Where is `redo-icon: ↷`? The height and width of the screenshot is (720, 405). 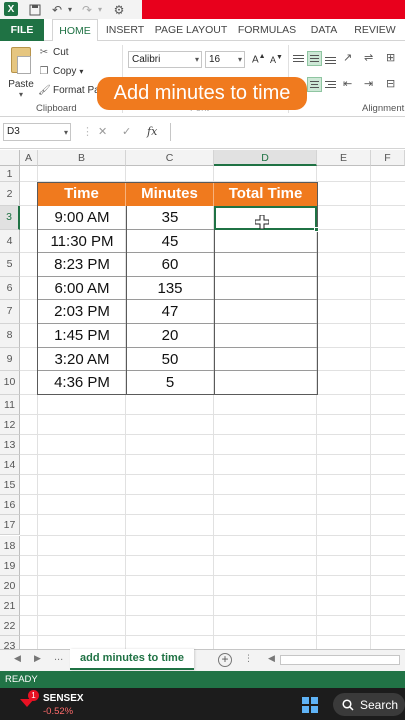 redo-icon: ↷ is located at coordinates (87, 9).